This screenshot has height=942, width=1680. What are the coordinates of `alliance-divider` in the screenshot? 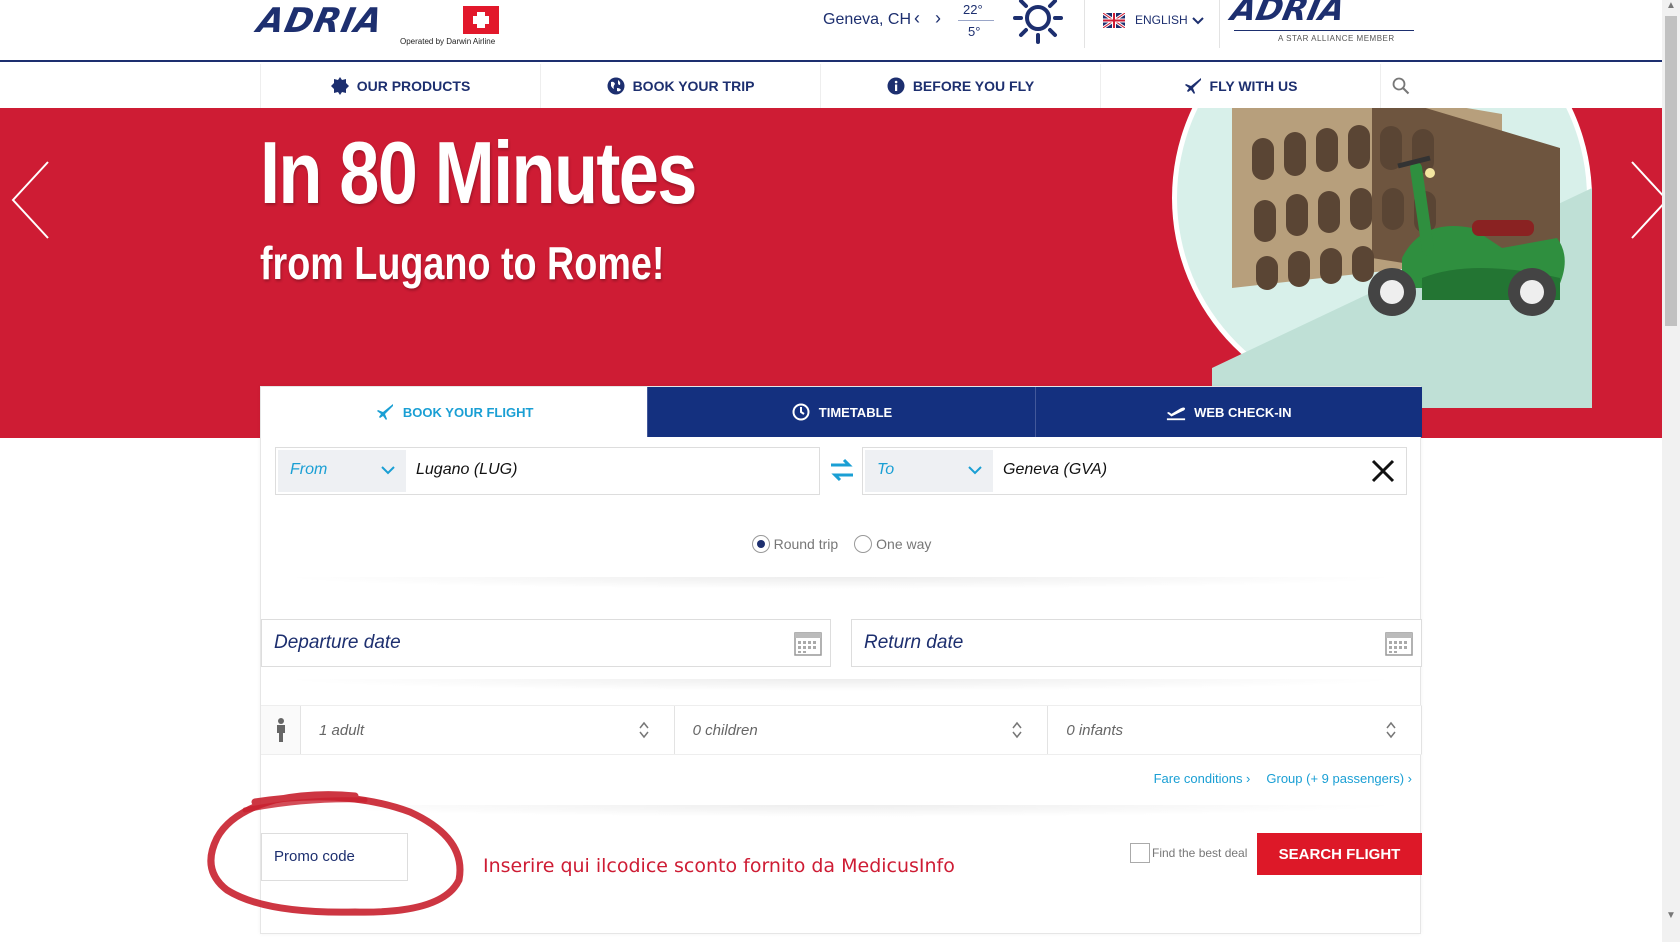 It's located at (1324, 30).